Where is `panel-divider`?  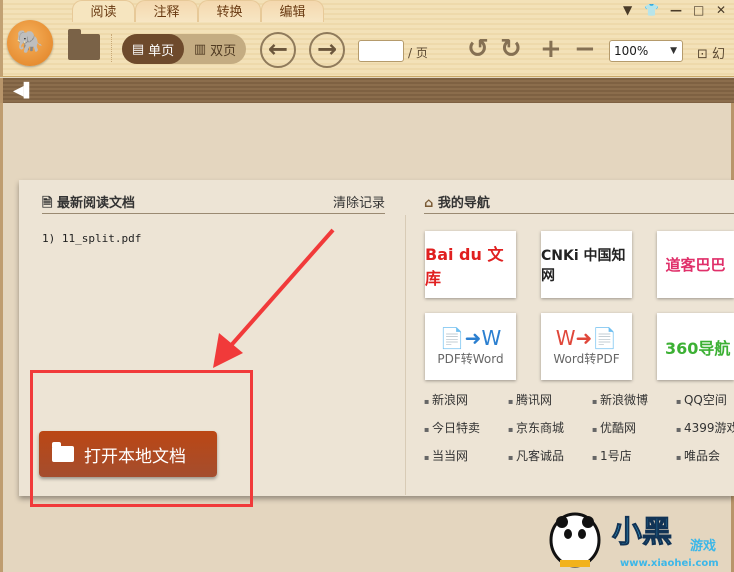 panel-divider is located at coordinates (405, 355).